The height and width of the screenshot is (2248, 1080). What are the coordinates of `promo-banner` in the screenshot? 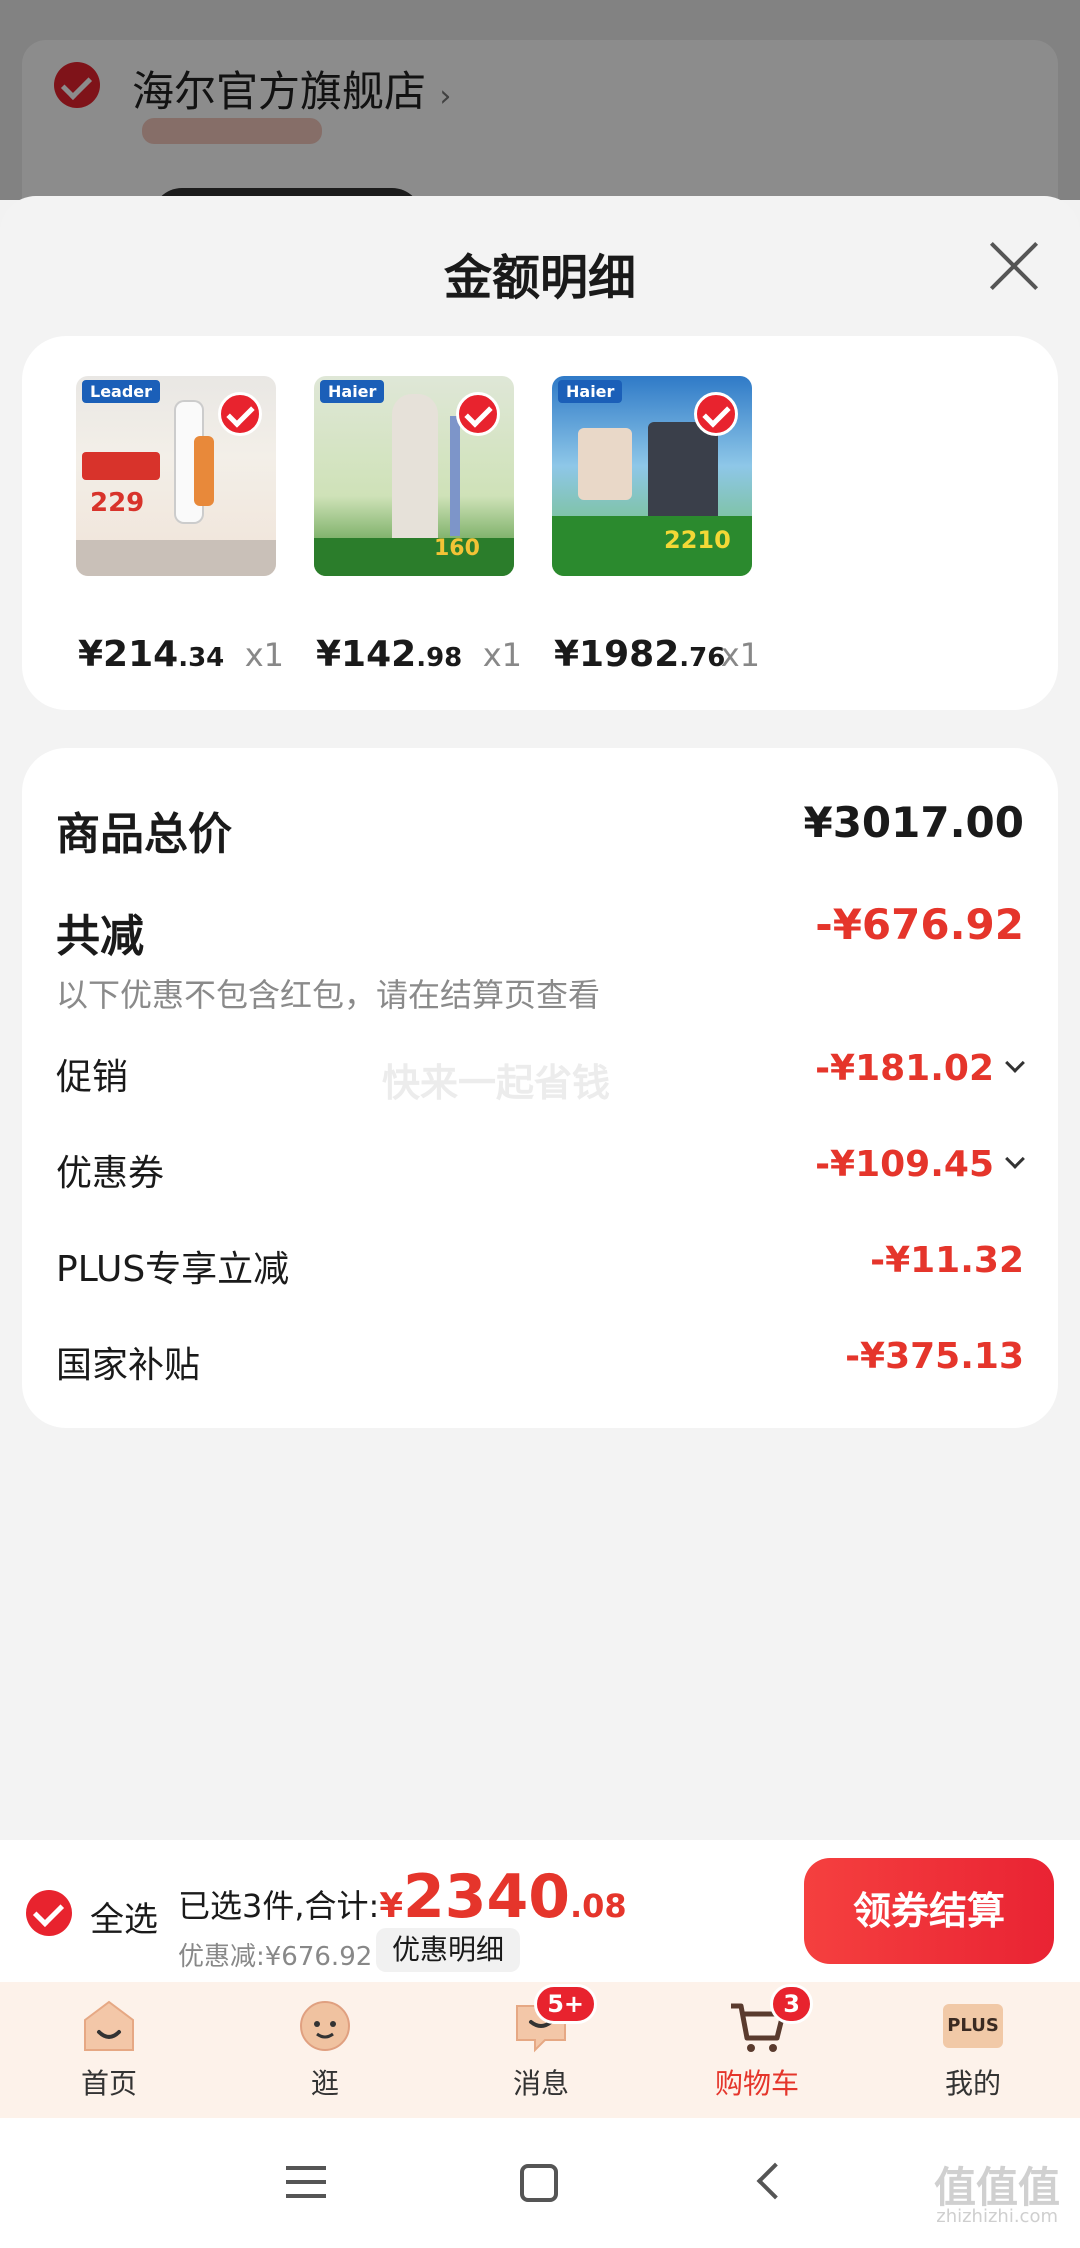 It's located at (121, 466).